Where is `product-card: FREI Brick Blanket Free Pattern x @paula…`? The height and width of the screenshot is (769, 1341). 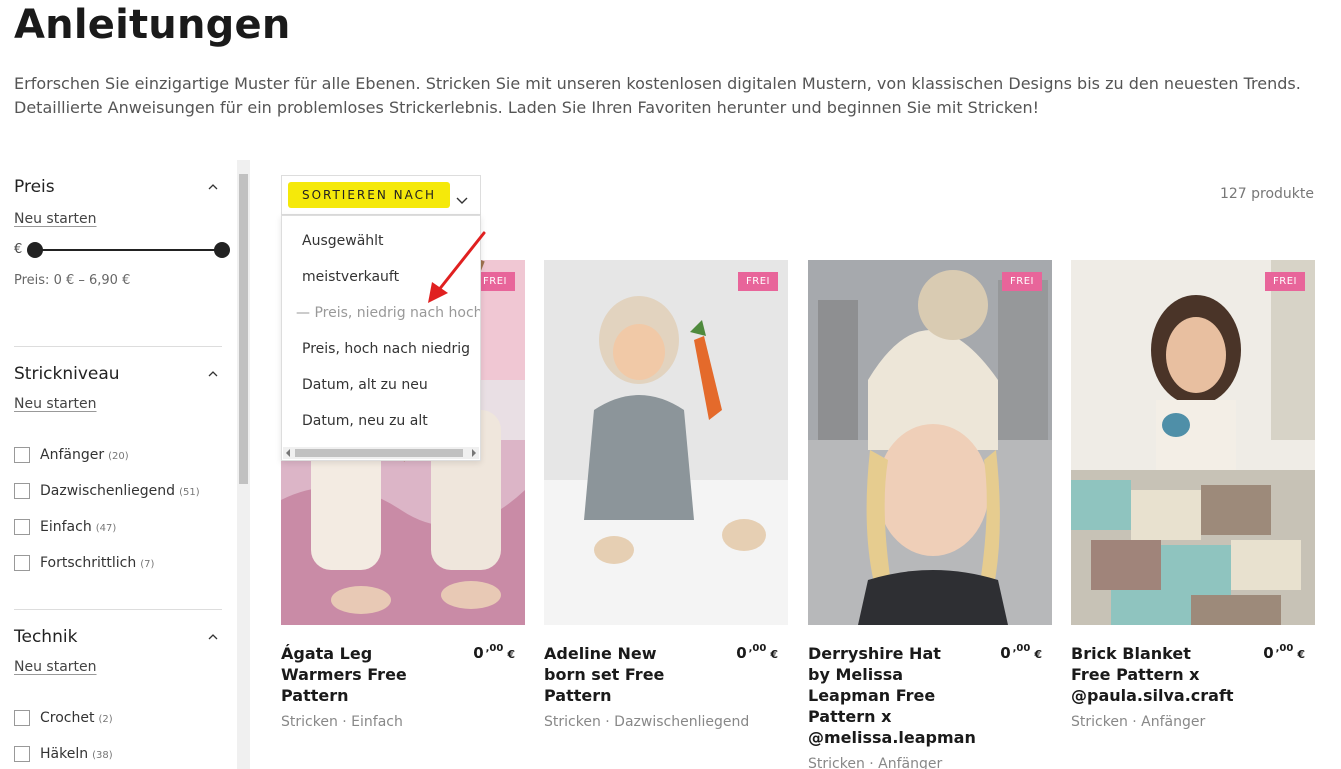 product-card: FREI Brick Blanket Free Pattern x @paula… is located at coordinates (1193, 495).